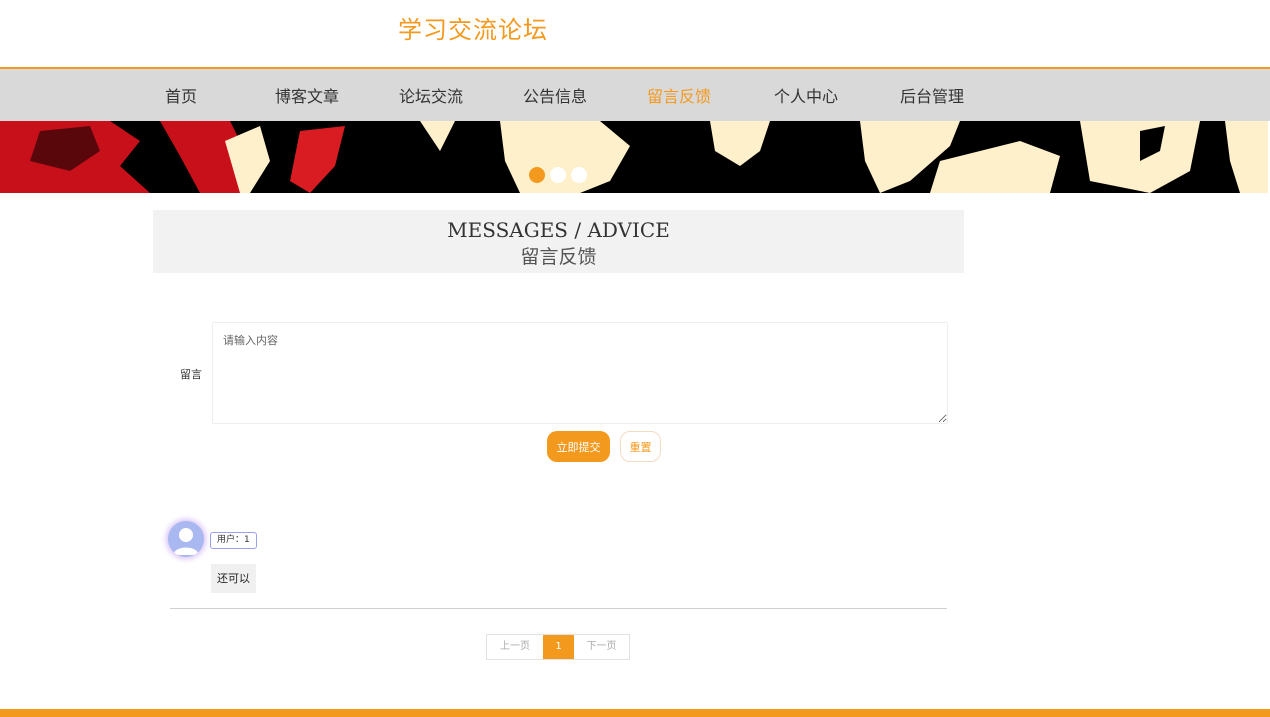 This screenshot has width=1270, height=717. What do you see at coordinates (635, 713) in the screenshot?
I see `footer-bar` at bounding box center [635, 713].